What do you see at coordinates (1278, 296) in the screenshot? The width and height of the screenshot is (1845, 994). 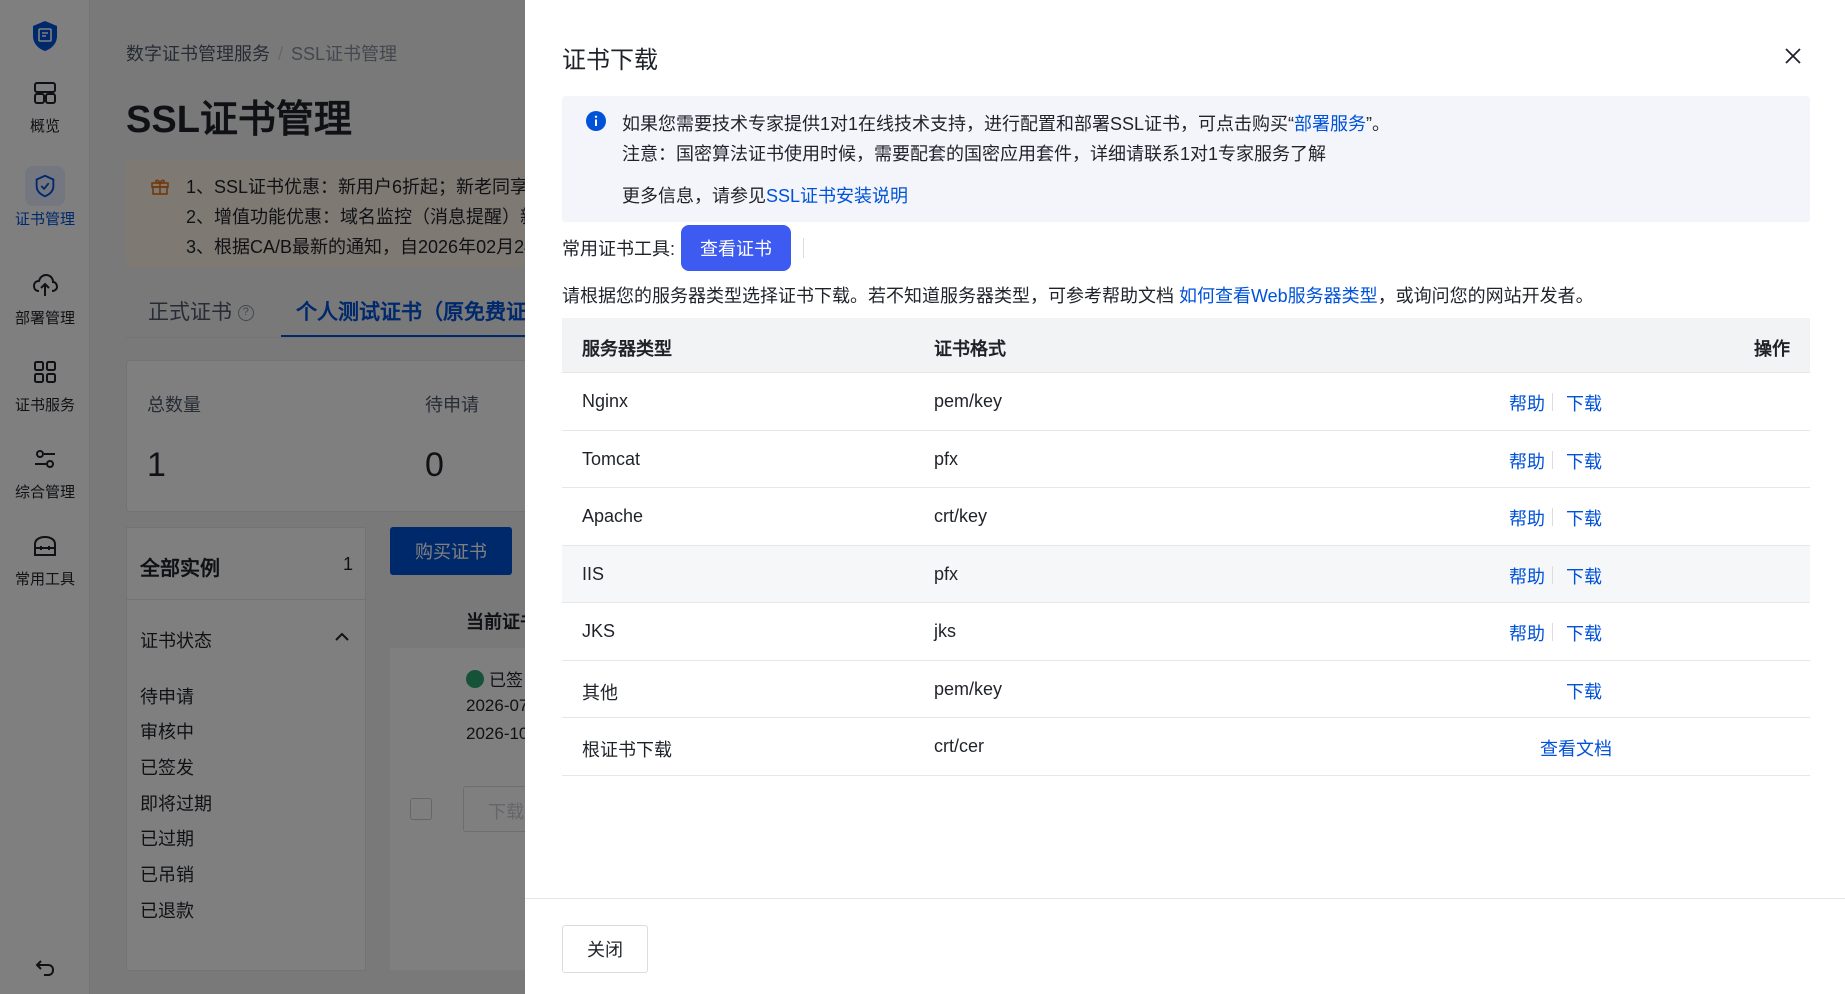 I see `web-server-type-help-link: 如何查看Web服务器类型` at bounding box center [1278, 296].